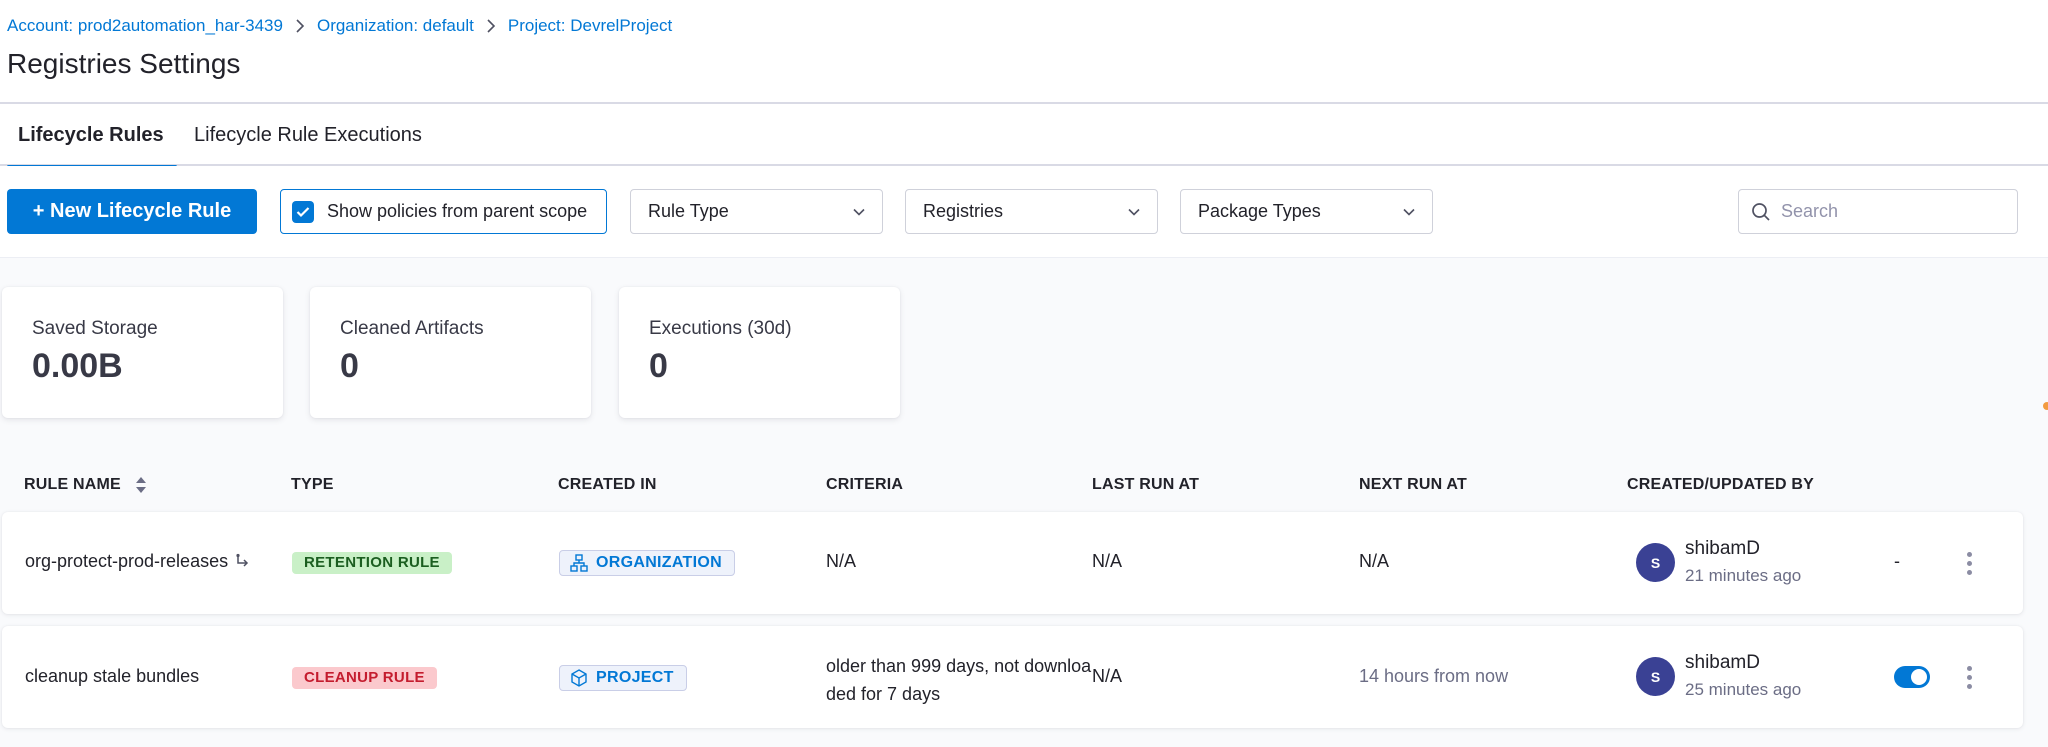  I want to click on column-header-created-in: CREATED IN, so click(607, 484).